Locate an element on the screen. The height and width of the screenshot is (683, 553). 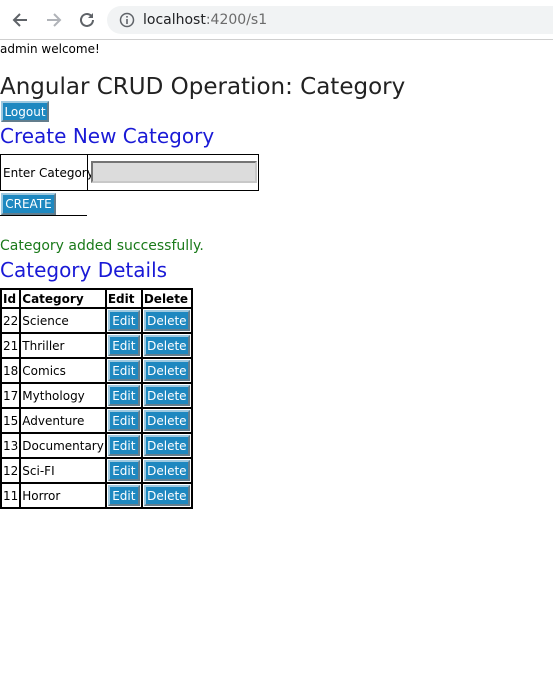
row-category: Thriller is located at coordinates (63, 345).